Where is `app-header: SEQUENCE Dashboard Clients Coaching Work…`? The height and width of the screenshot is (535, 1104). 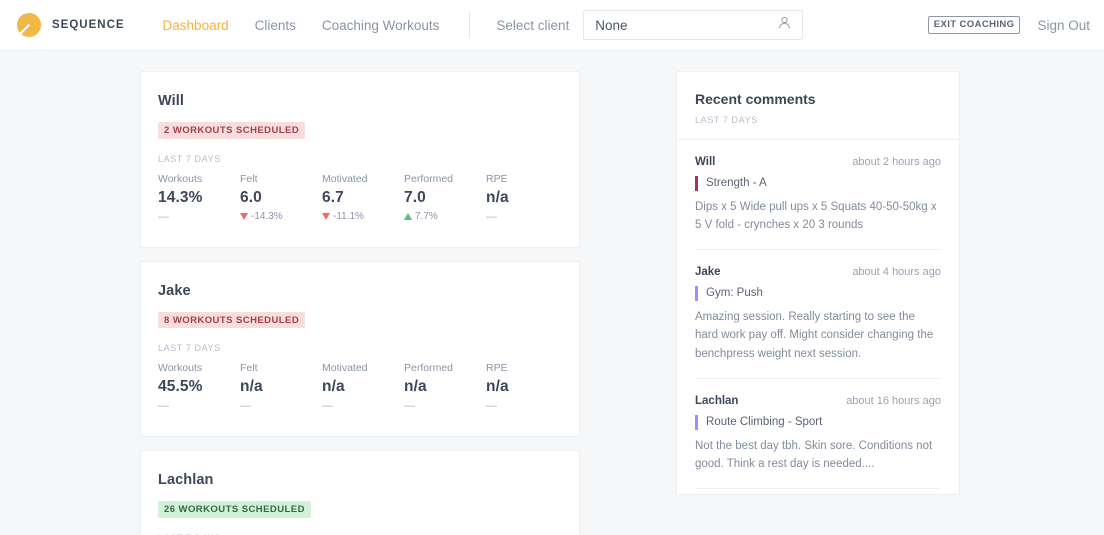 app-header: SEQUENCE Dashboard Clients Coaching Work… is located at coordinates (552, 25).